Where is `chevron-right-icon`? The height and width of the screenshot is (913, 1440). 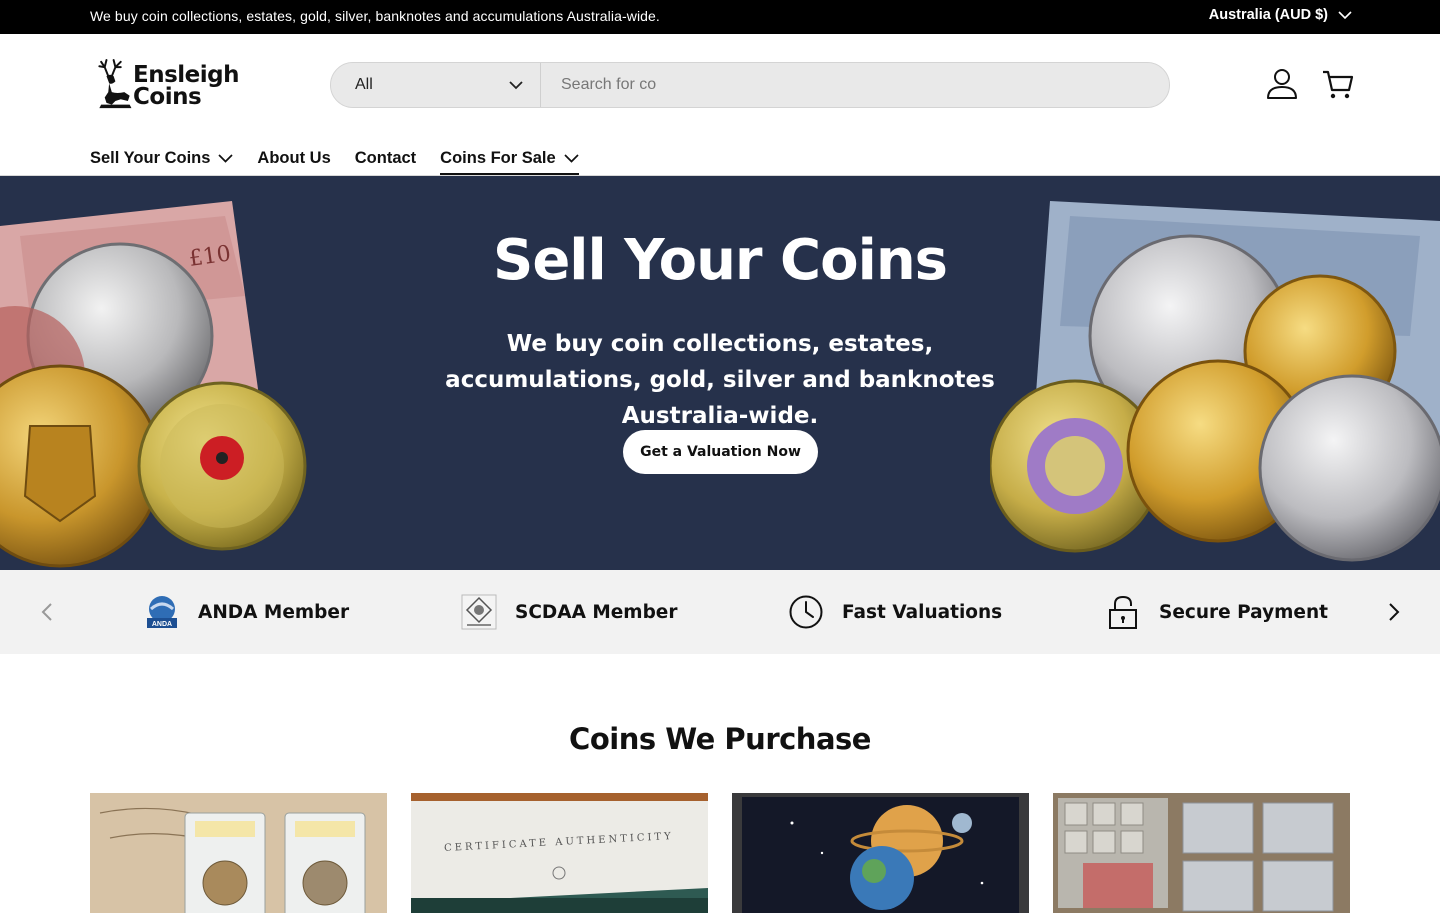
chevron-right-icon is located at coordinates (1393, 612).